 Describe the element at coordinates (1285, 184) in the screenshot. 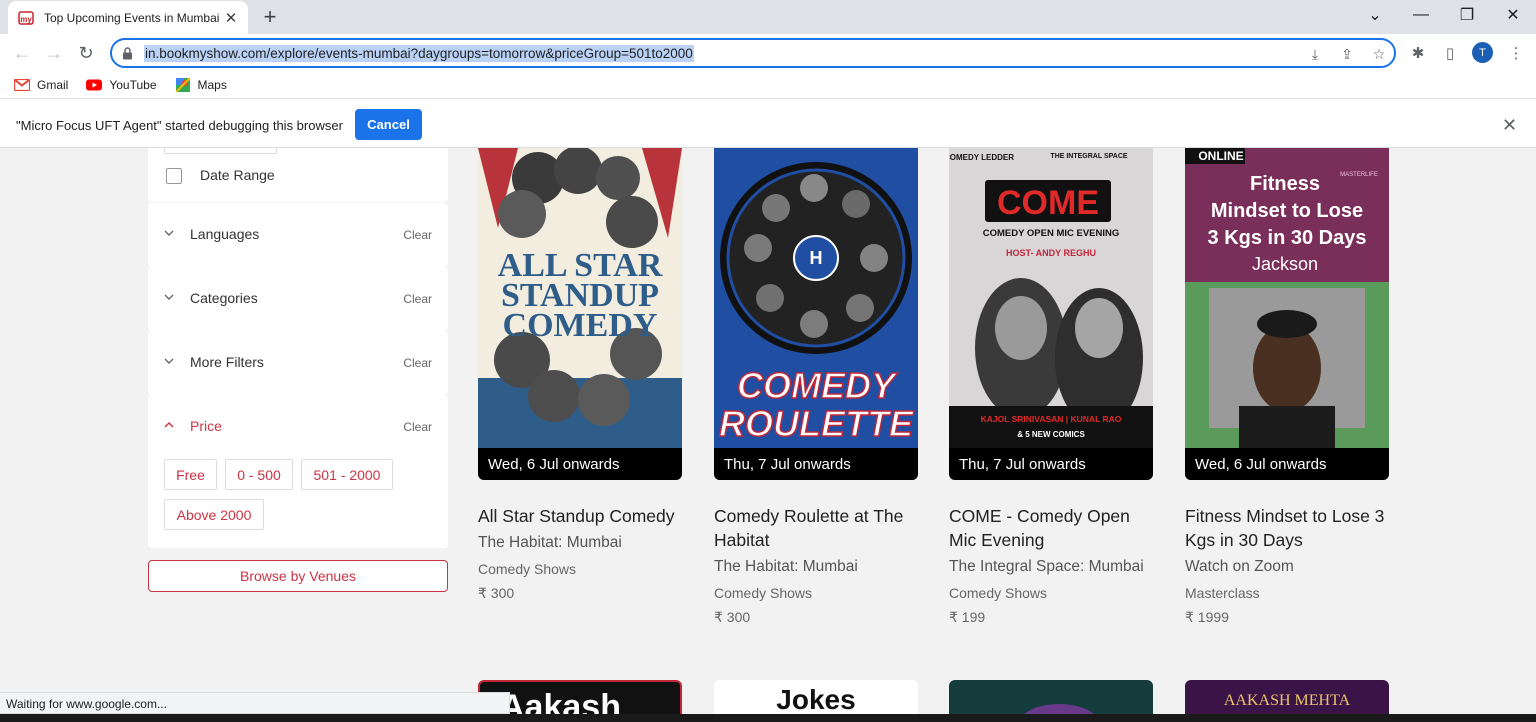

I see `poster-line-3: Fitness` at that location.